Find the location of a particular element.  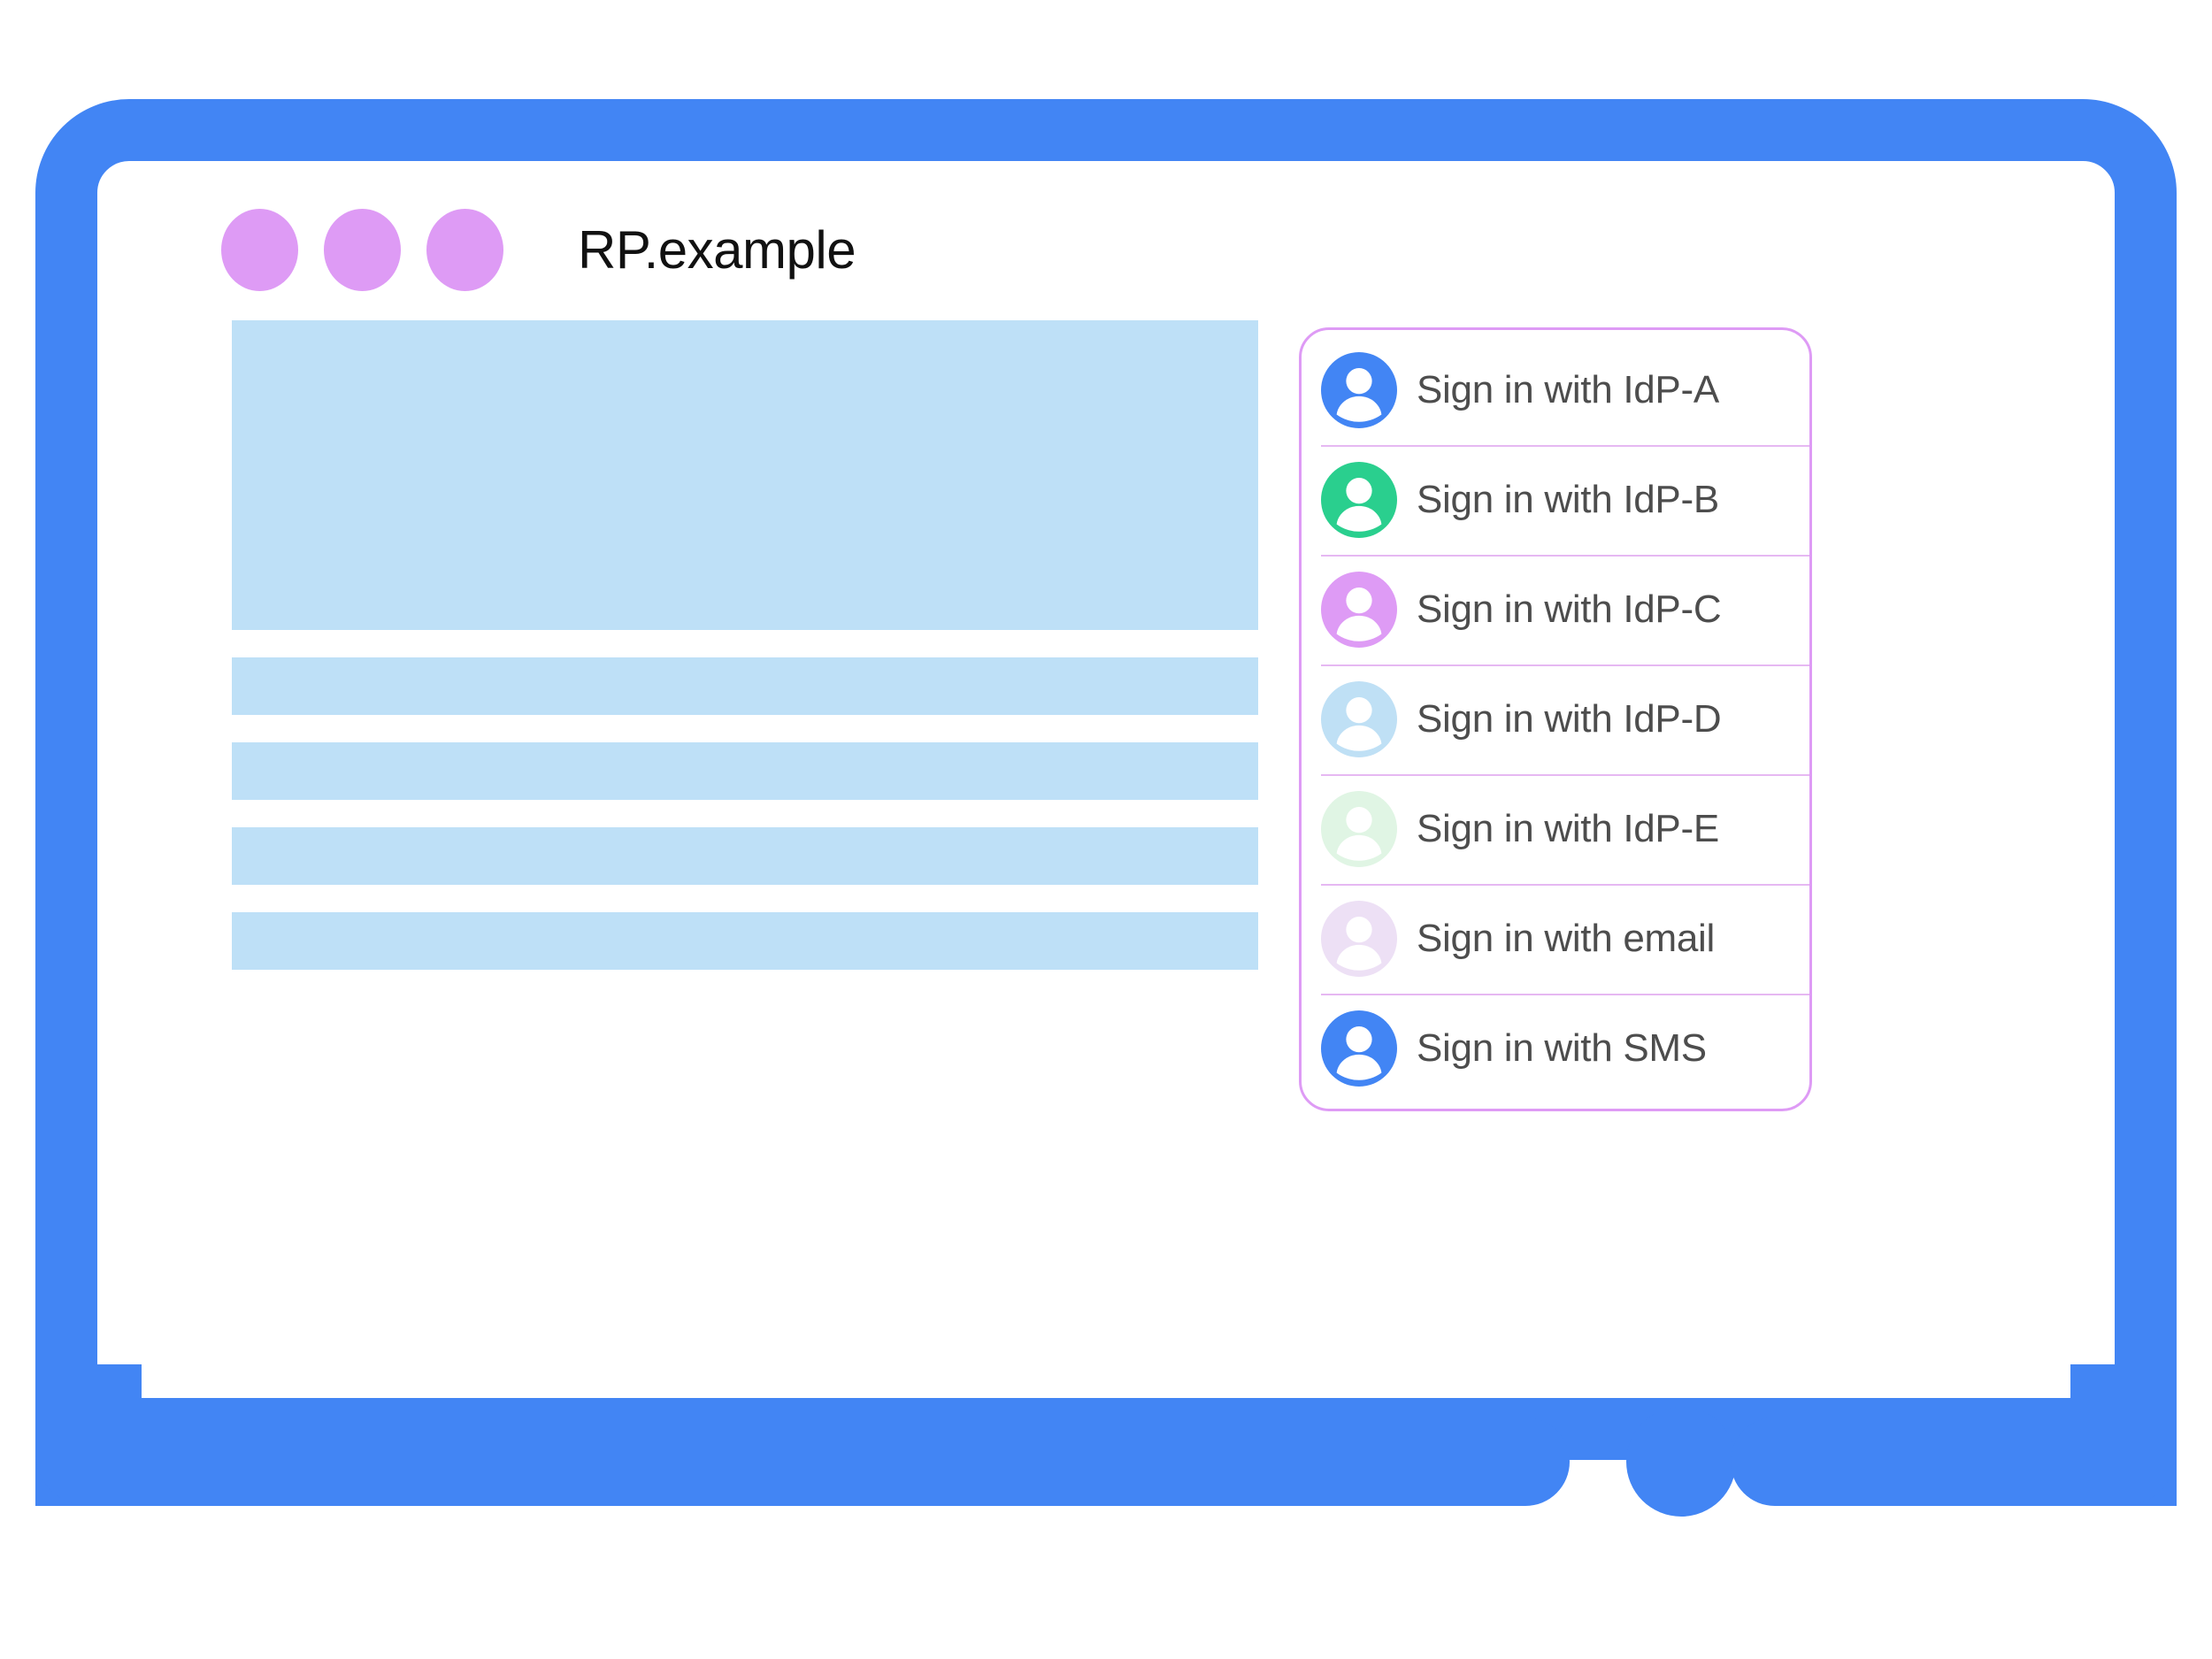

signin-idp-c: Sign in with IdP-C is located at coordinates (1556, 609).